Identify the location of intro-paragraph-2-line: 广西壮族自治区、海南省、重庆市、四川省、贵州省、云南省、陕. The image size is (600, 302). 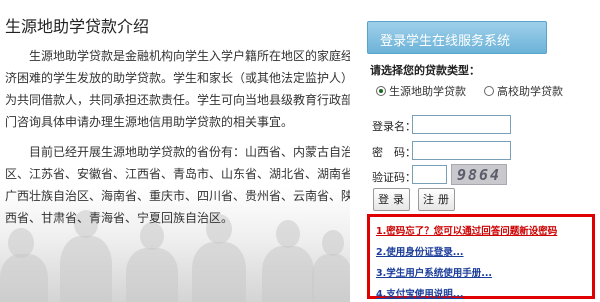
(177, 196).